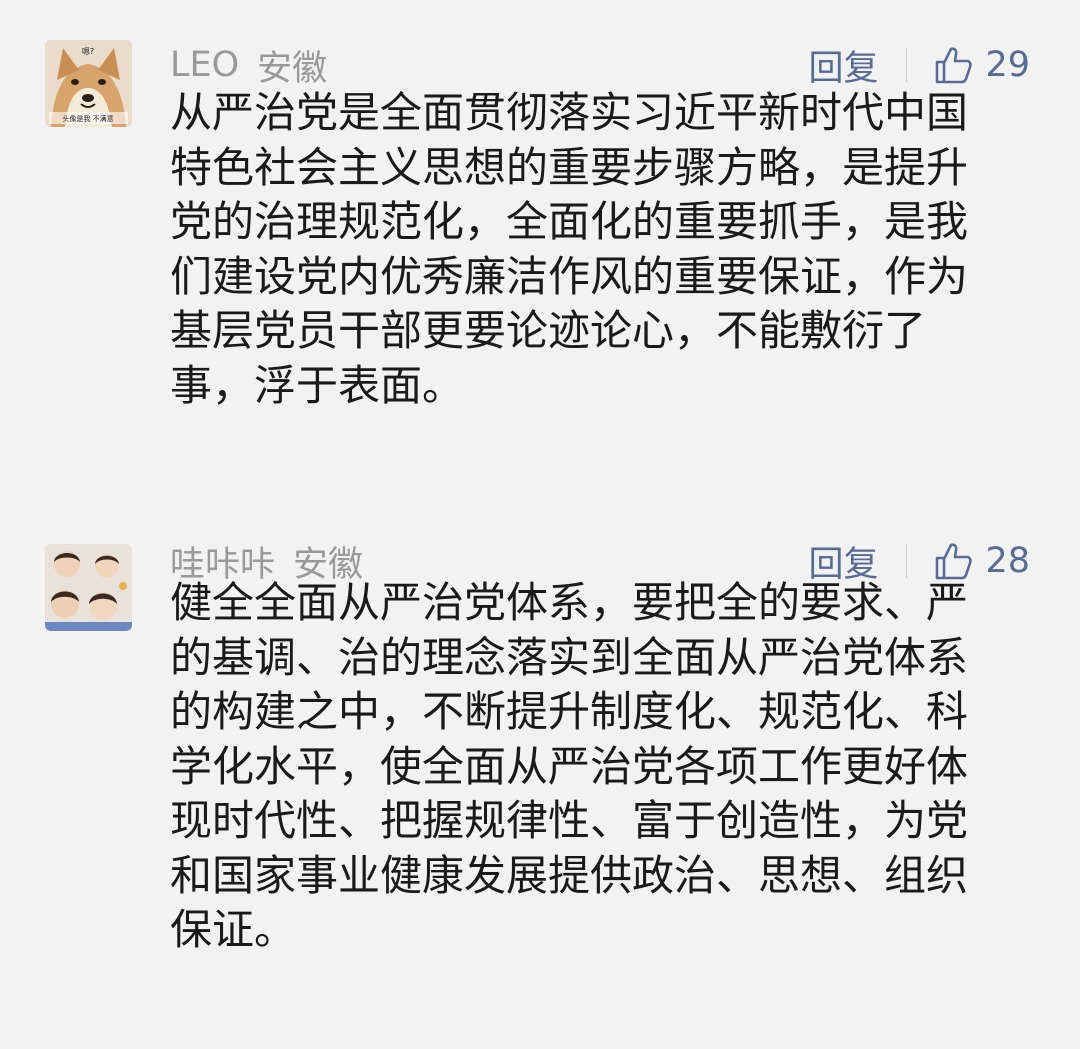 The width and height of the screenshot is (1080, 1049). Describe the element at coordinates (569, 276) in the screenshot. I see `comment-line: 们建设党内优秀廉洁作风的重要保证，作为` at that location.